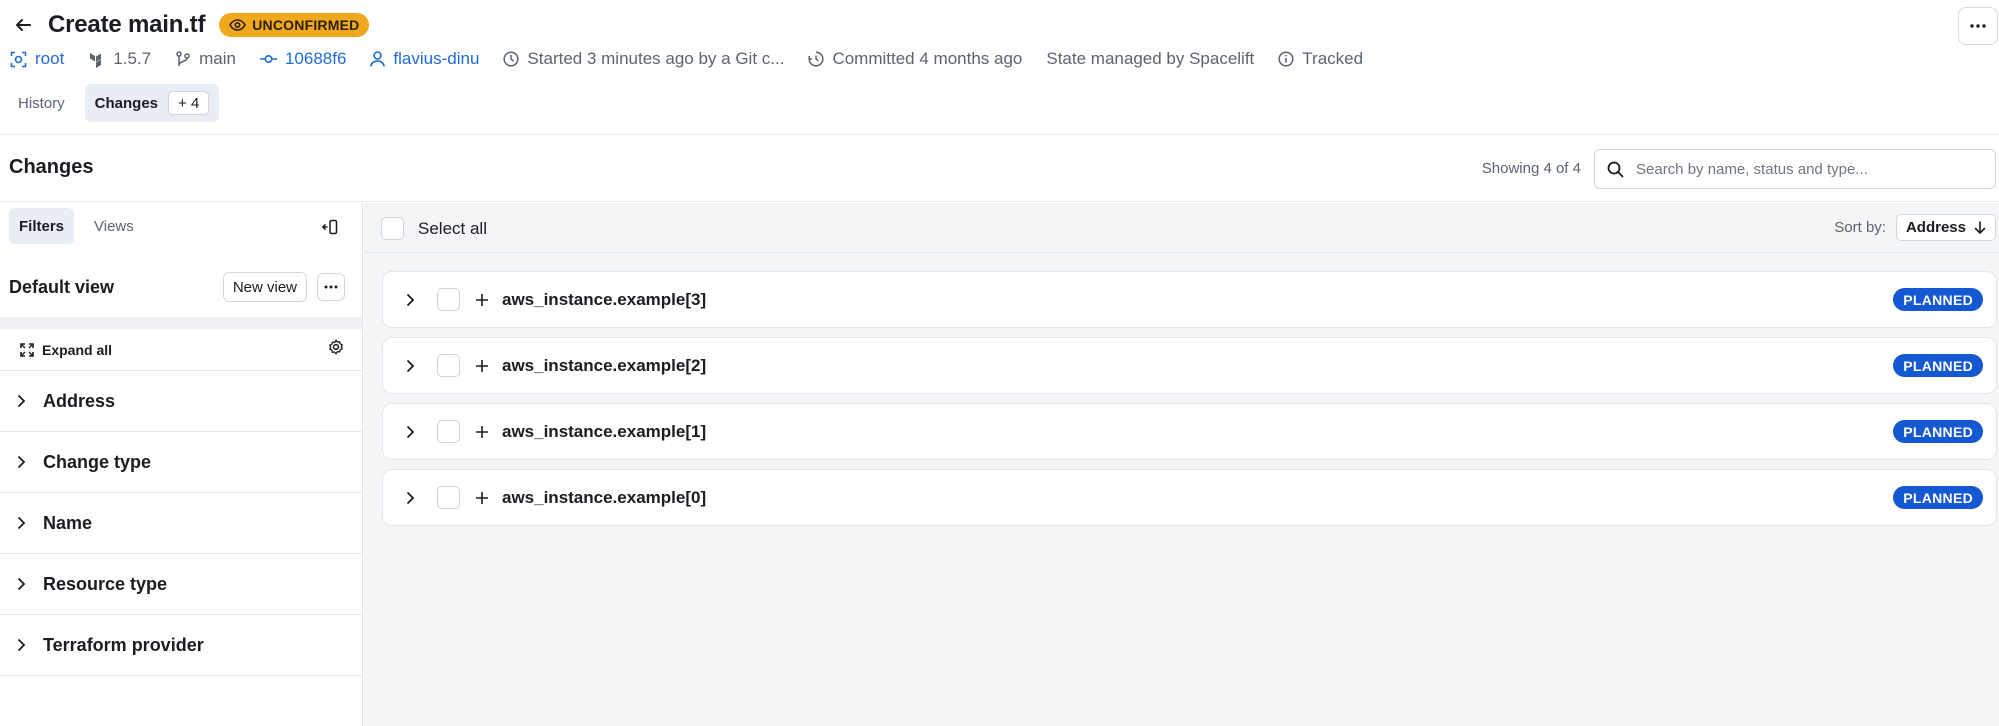 Image resolution: width=1999 pixels, height=726 pixels. What do you see at coordinates (268, 59) in the screenshot?
I see `commit-icon` at bounding box center [268, 59].